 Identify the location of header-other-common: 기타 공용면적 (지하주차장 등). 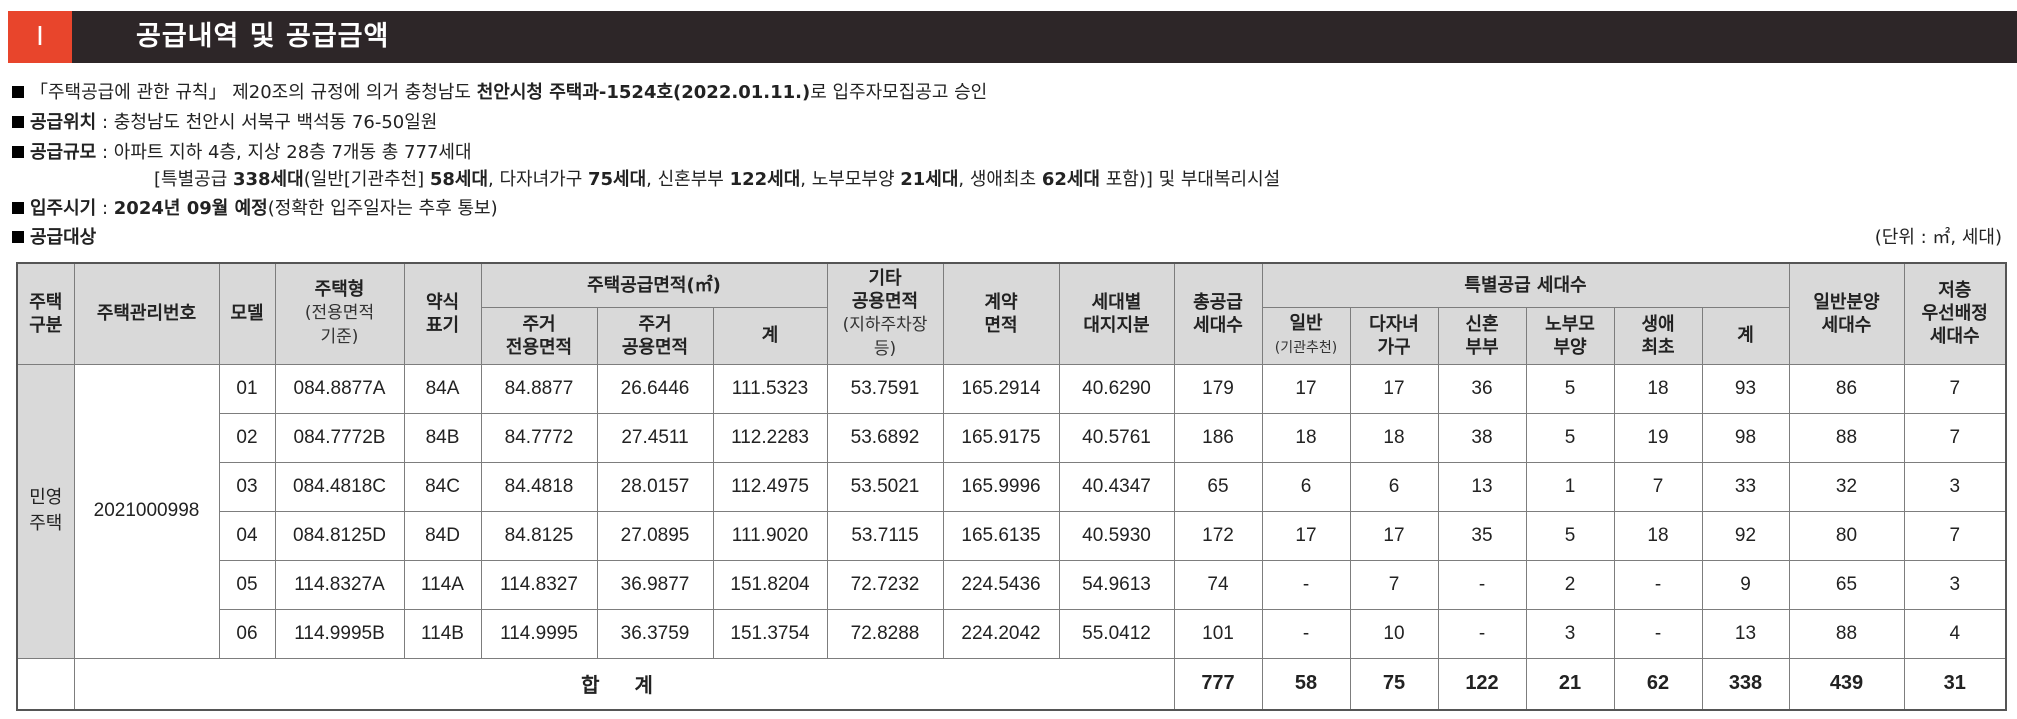
(885, 313).